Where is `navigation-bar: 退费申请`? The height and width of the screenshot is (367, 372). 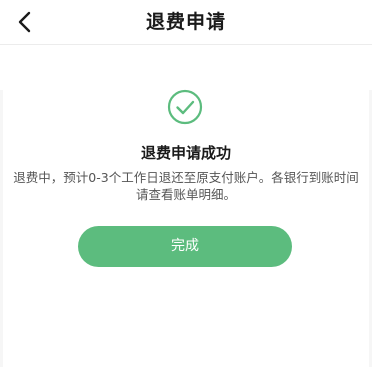 navigation-bar: 退费申请 is located at coordinates (186, 22).